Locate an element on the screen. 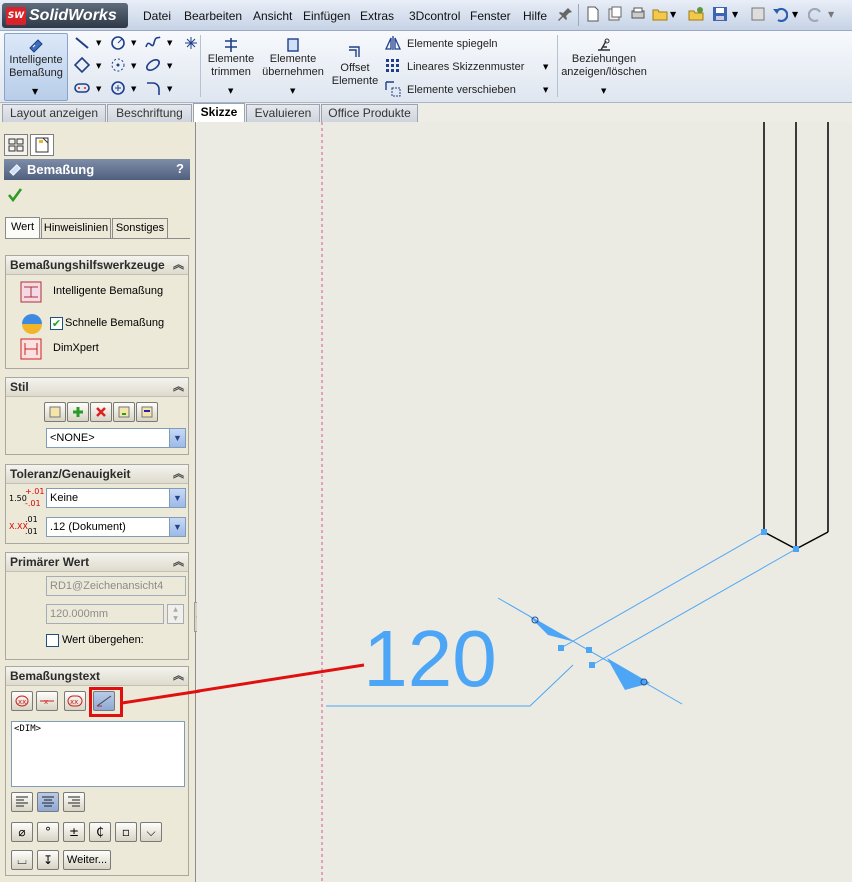 This screenshot has height=882, width=852. quick-dimension-checkbox: ✔ is located at coordinates (56, 323).